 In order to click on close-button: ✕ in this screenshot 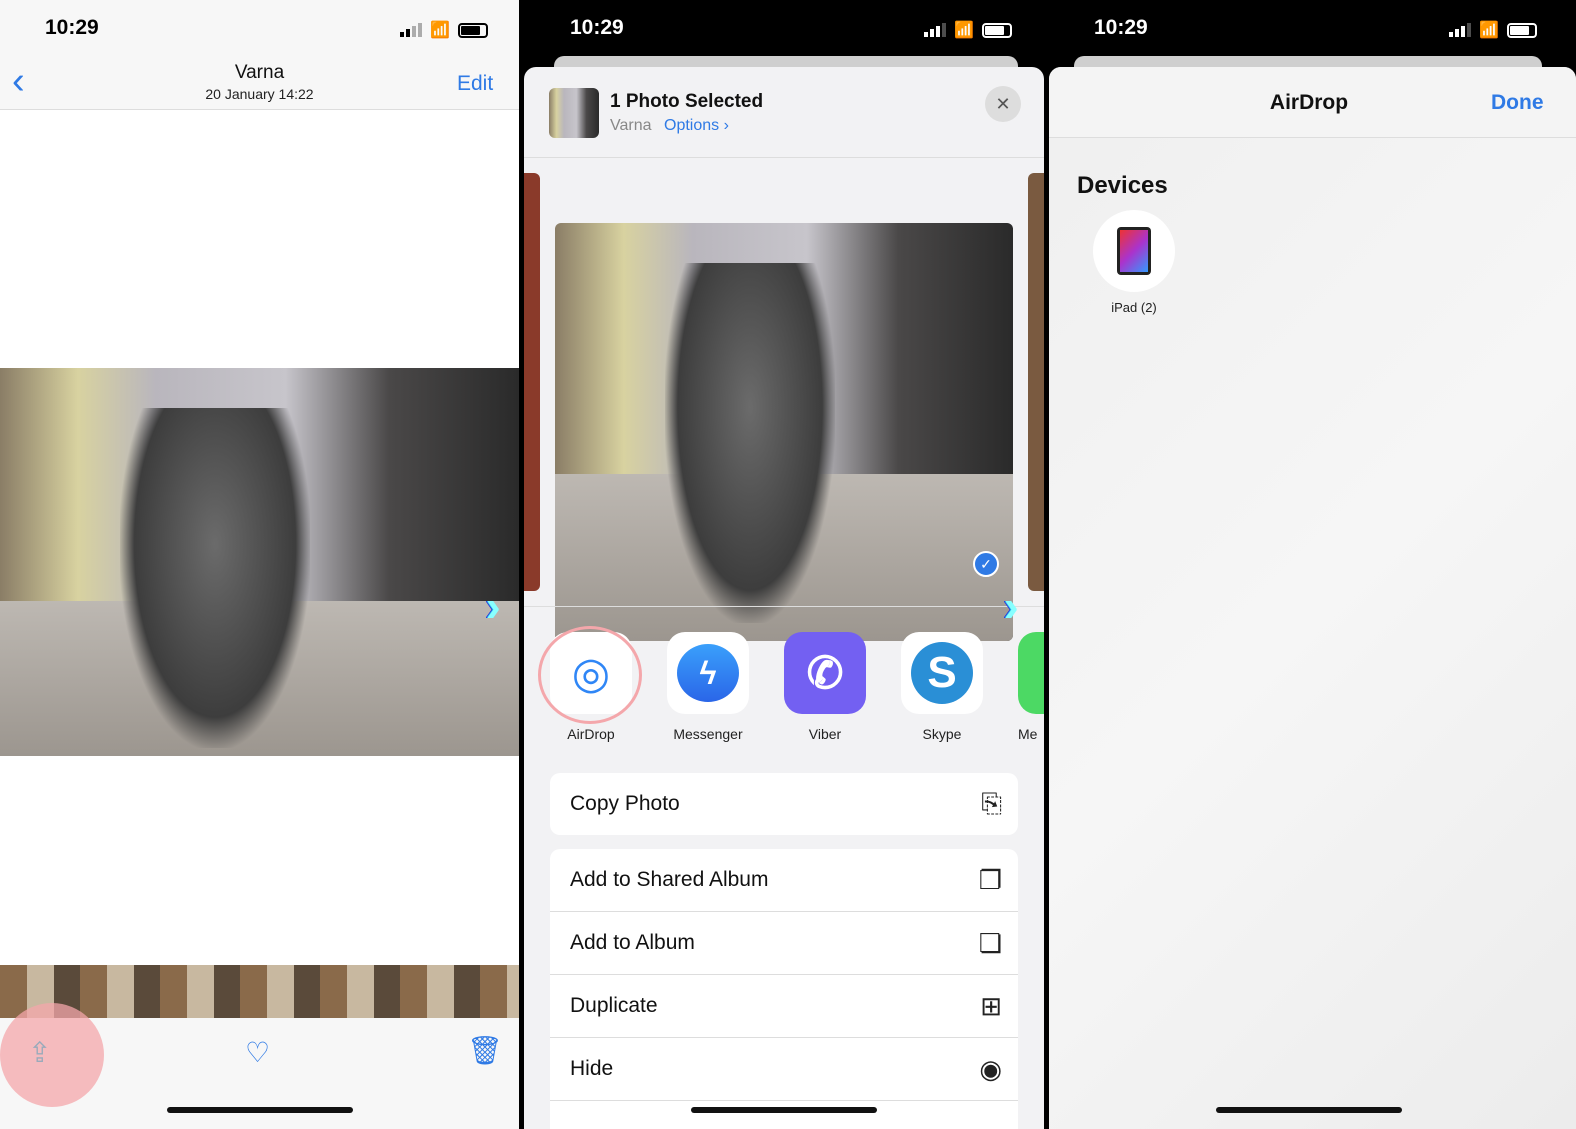, I will do `click(1003, 104)`.